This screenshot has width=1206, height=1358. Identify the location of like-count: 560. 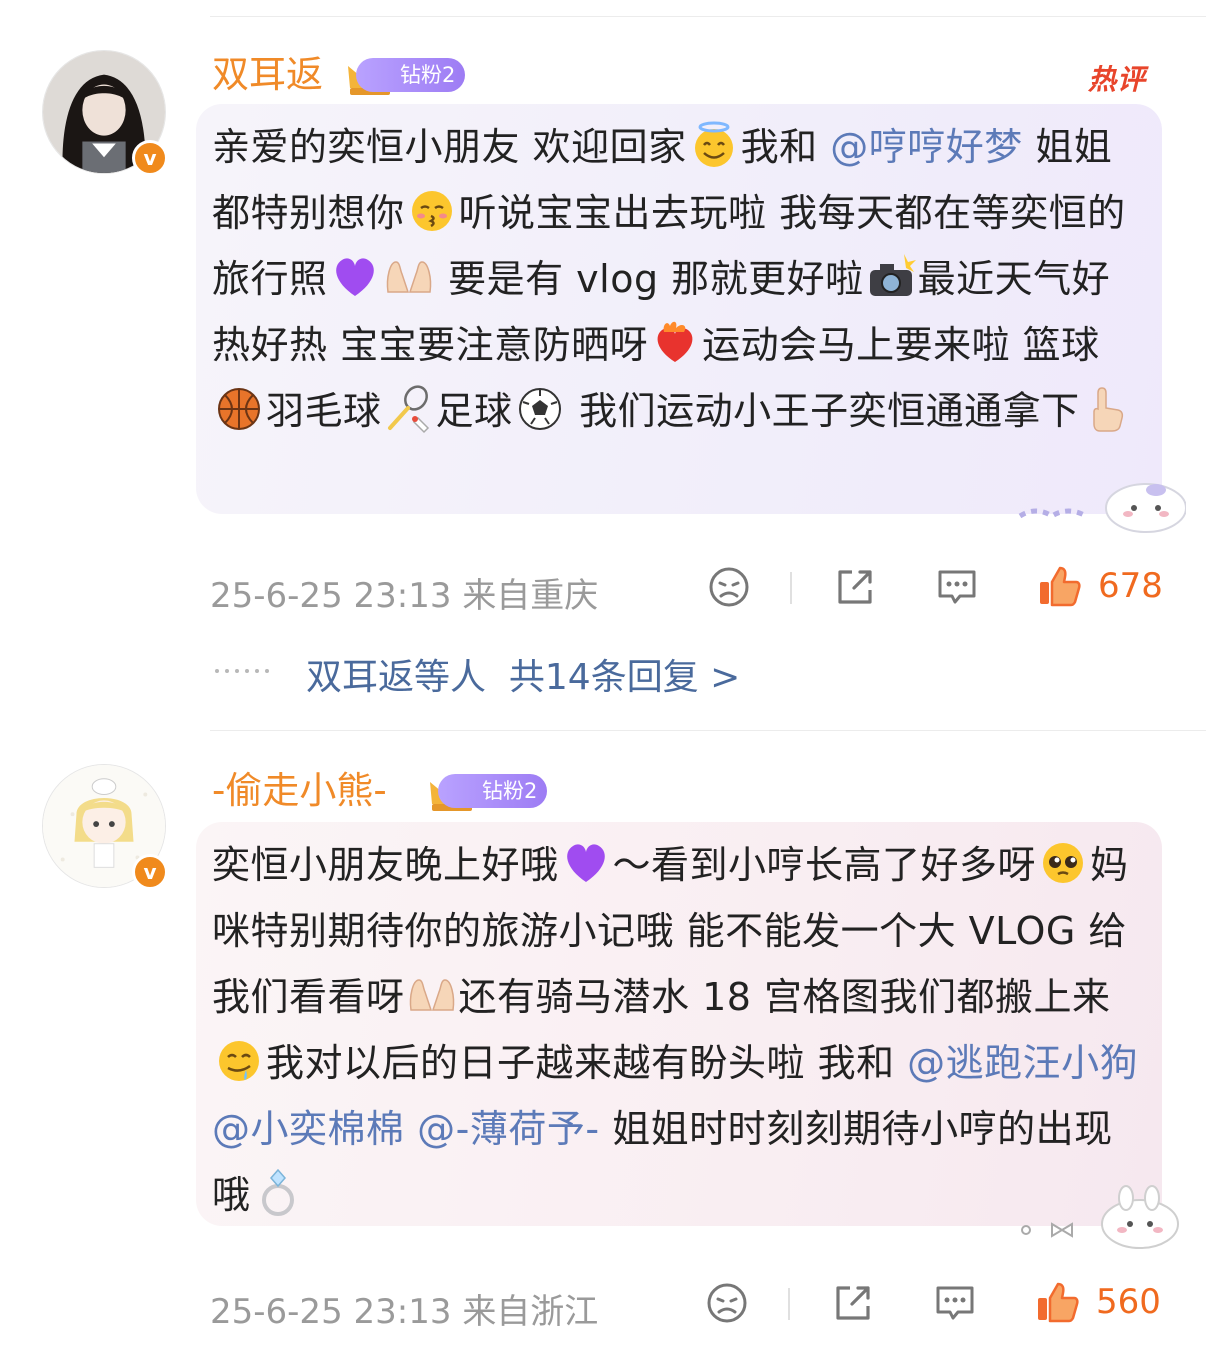
(1128, 1302).